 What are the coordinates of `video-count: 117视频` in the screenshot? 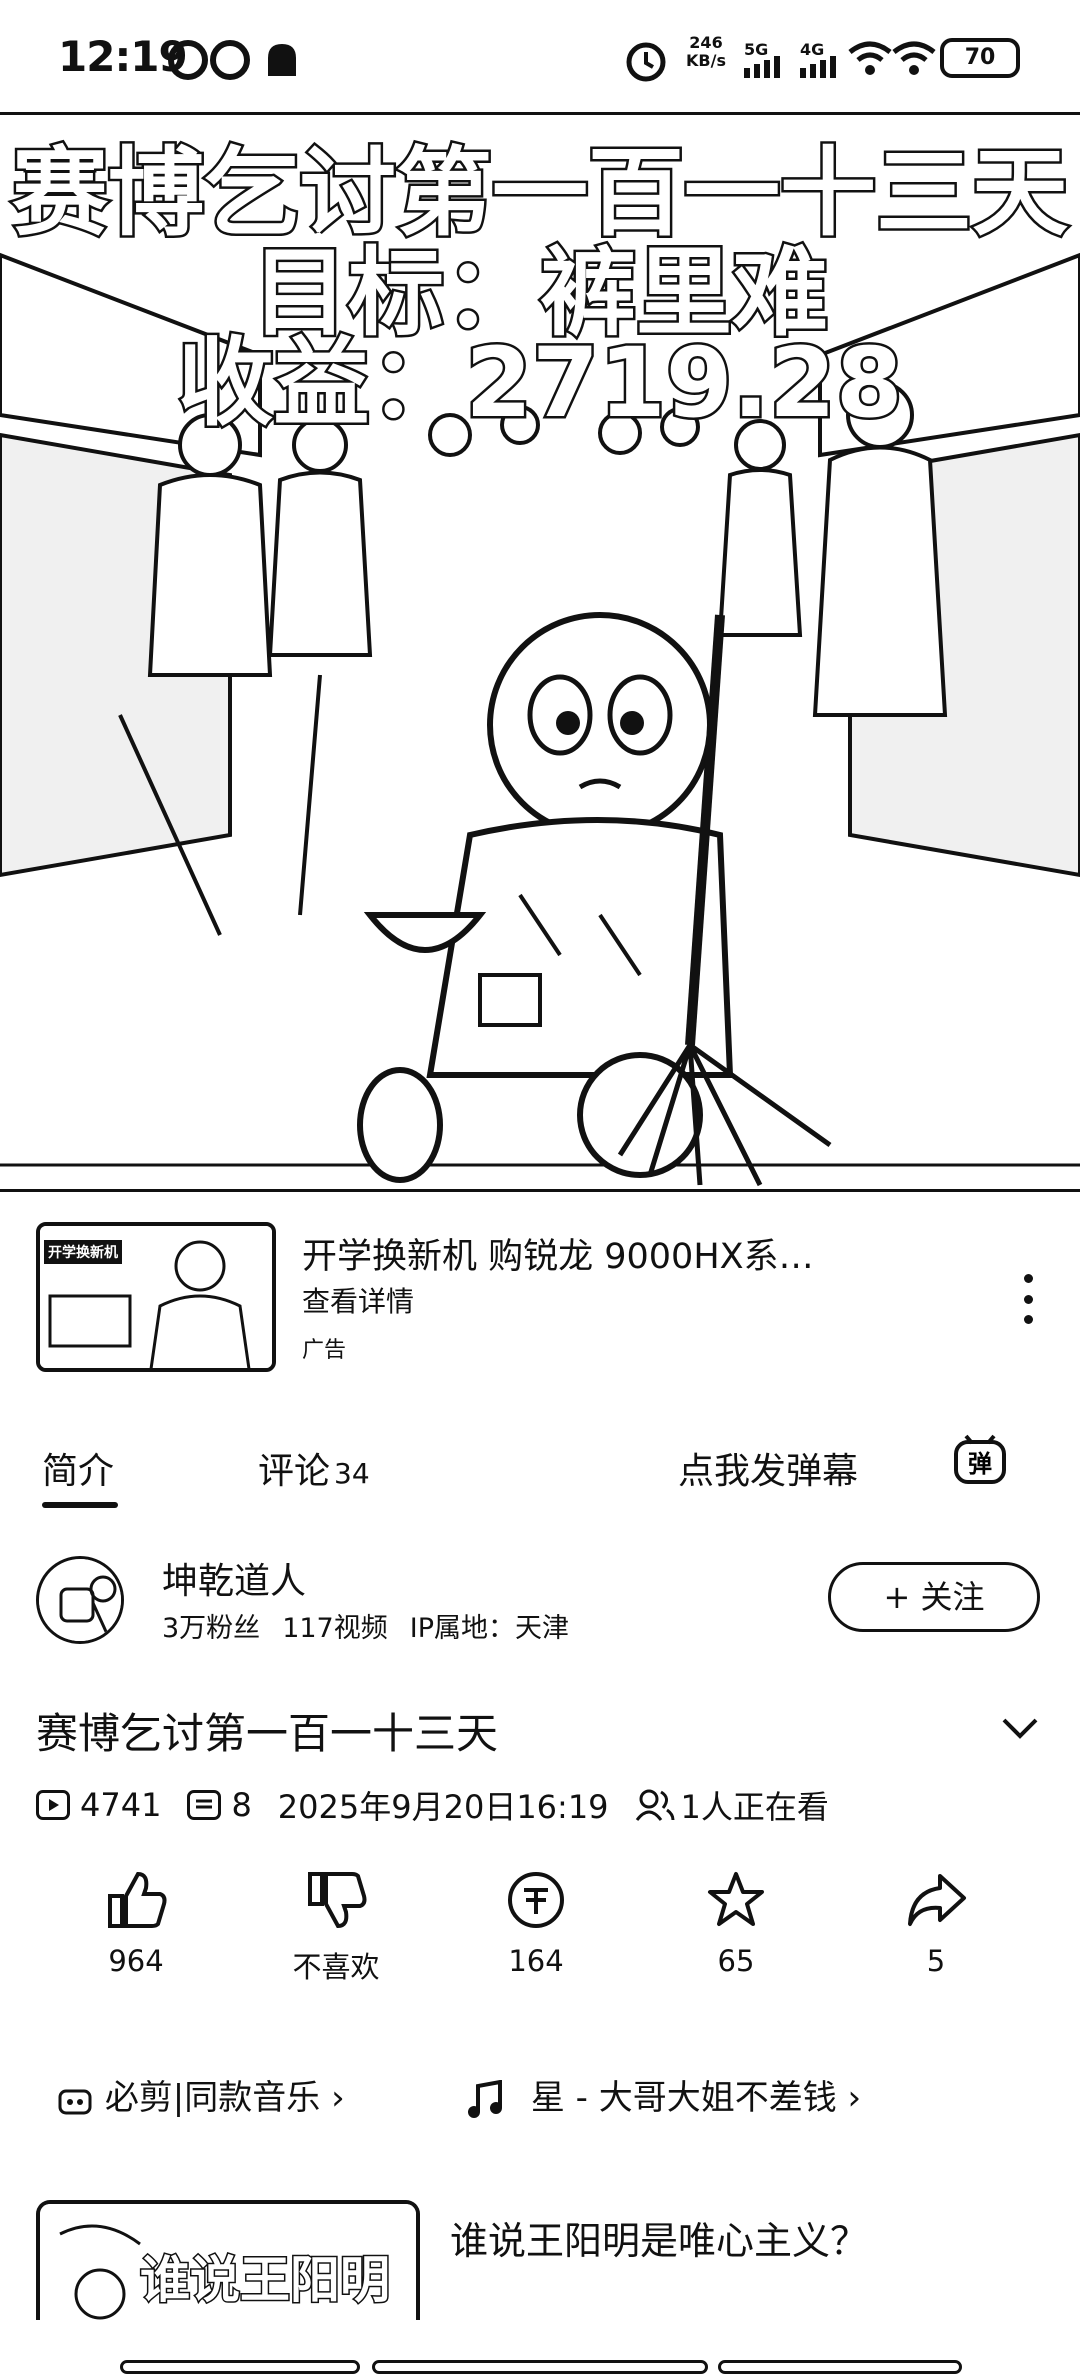 It's located at (335, 1628).